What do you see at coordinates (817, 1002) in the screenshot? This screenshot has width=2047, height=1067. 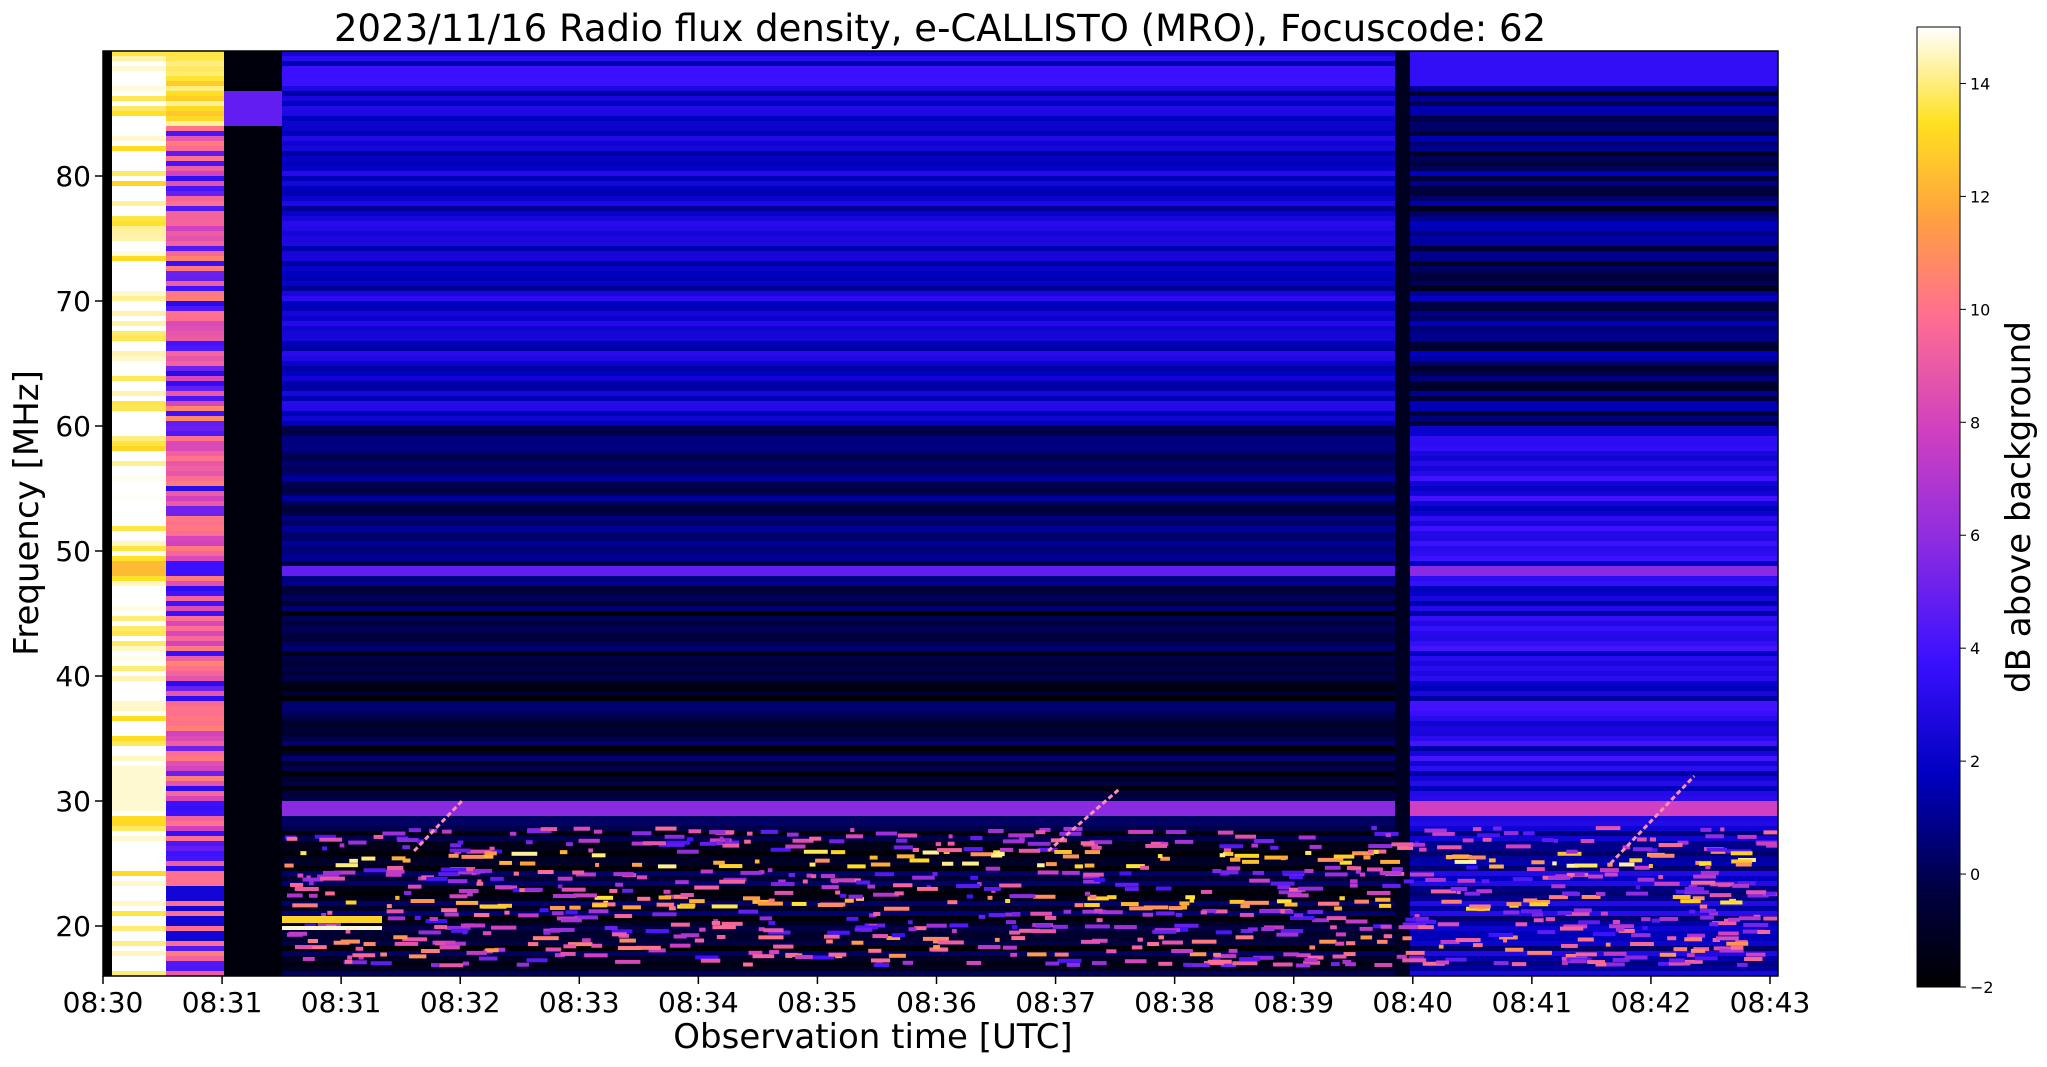 I see `x-tick-label: 08:35` at bounding box center [817, 1002].